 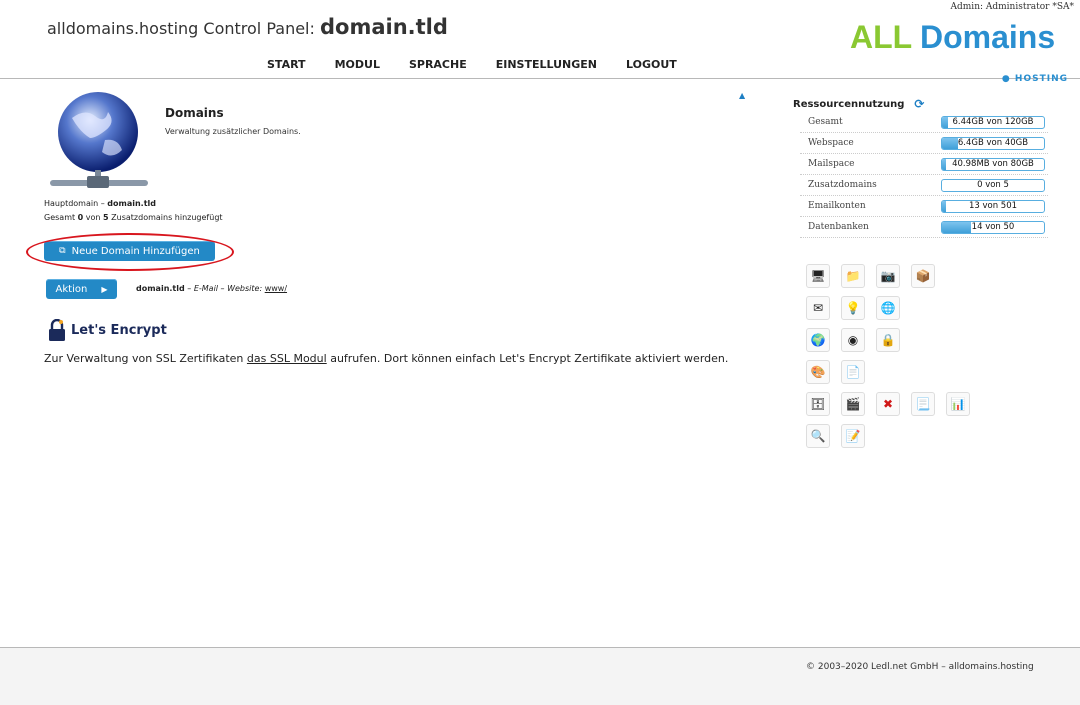 I want to click on globe-network-icon, so click(x=100, y=142).